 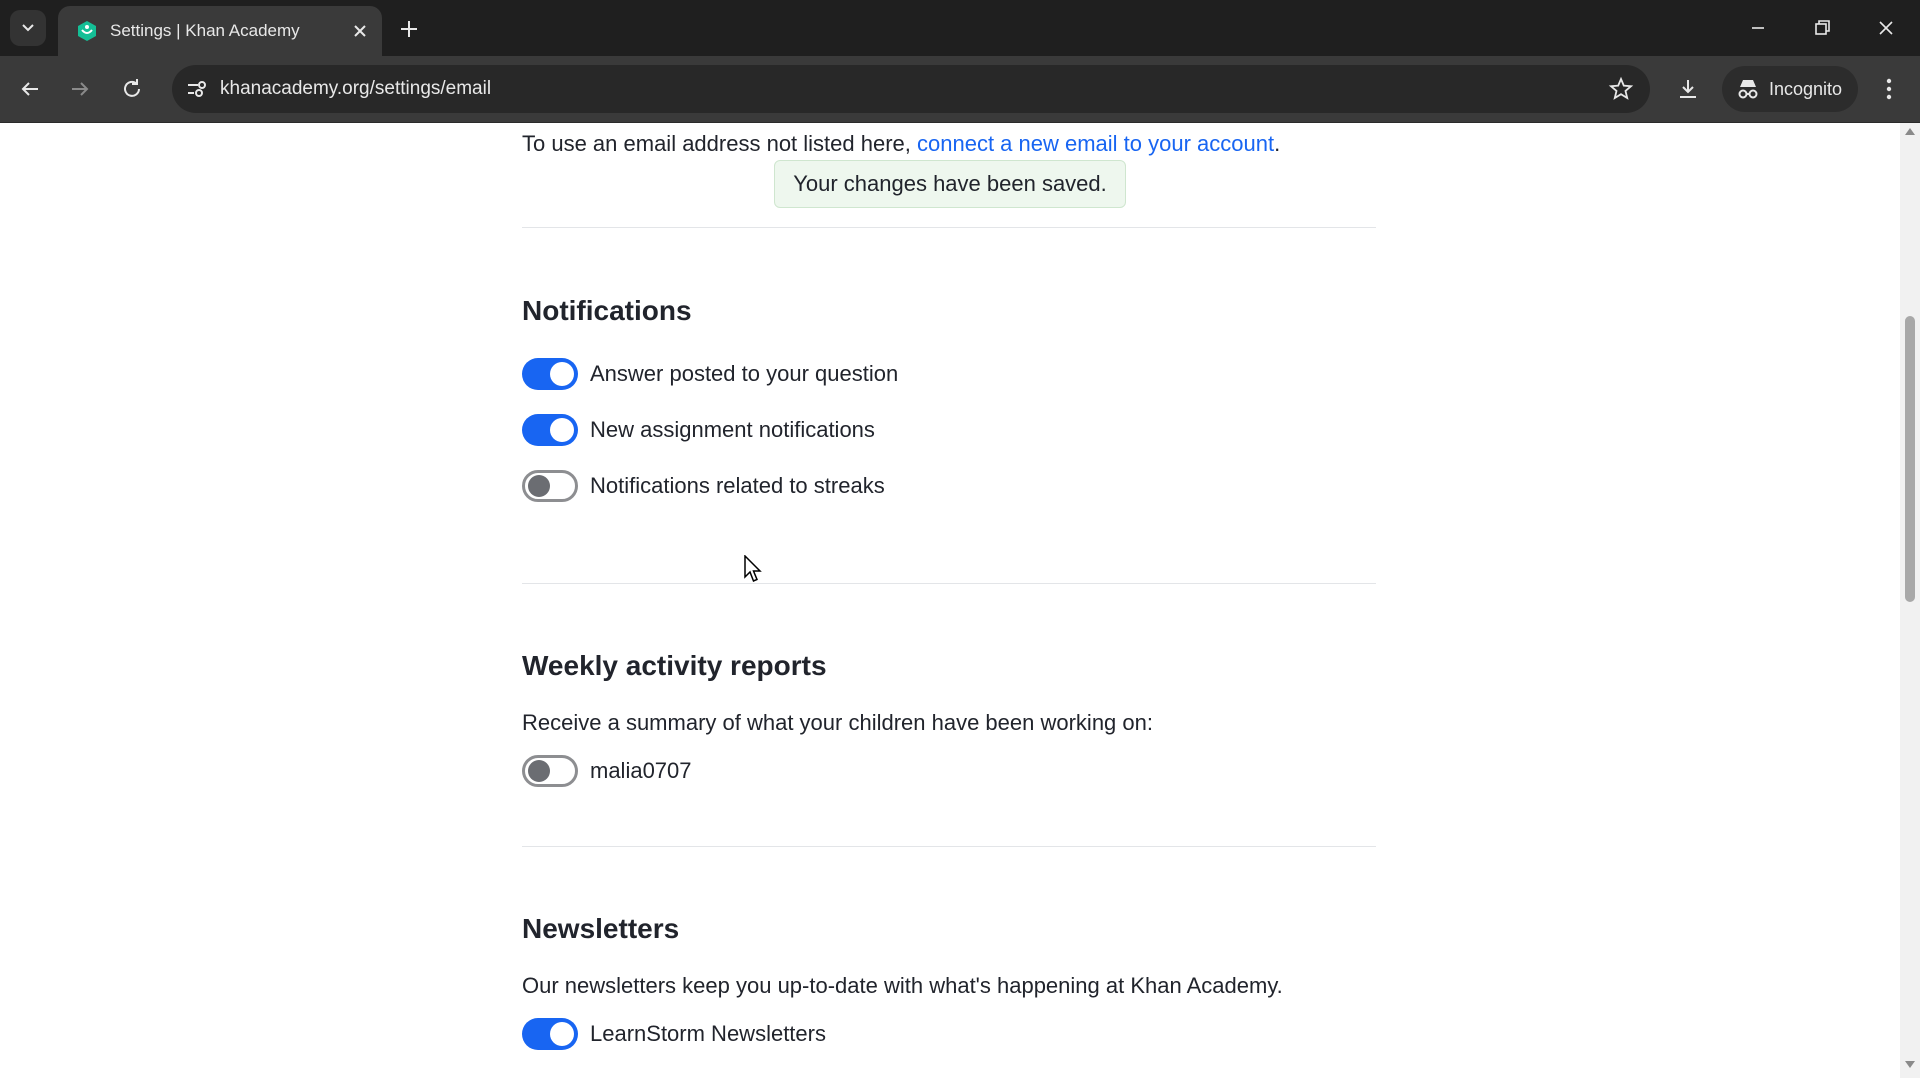 I want to click on learnstorm-toggle, so click(x=550, y=1034).